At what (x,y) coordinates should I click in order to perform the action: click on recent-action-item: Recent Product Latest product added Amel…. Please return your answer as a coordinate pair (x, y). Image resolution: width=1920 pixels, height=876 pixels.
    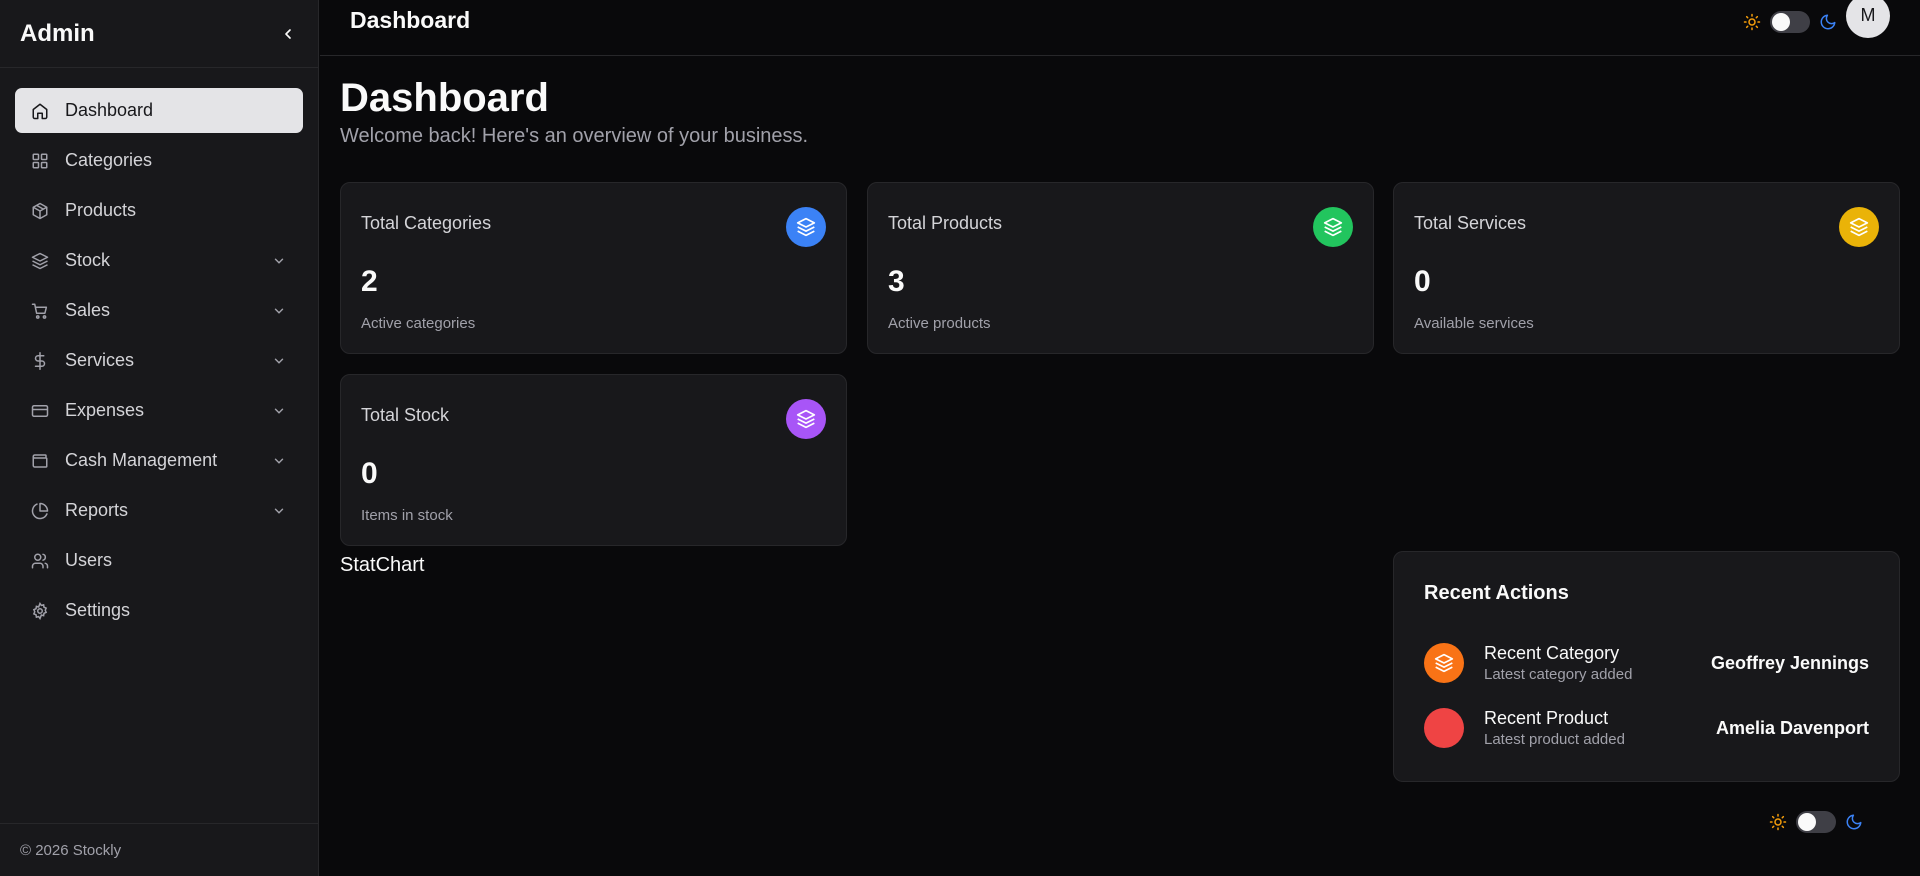
    Looking at the image, I should click on (1646, 728).